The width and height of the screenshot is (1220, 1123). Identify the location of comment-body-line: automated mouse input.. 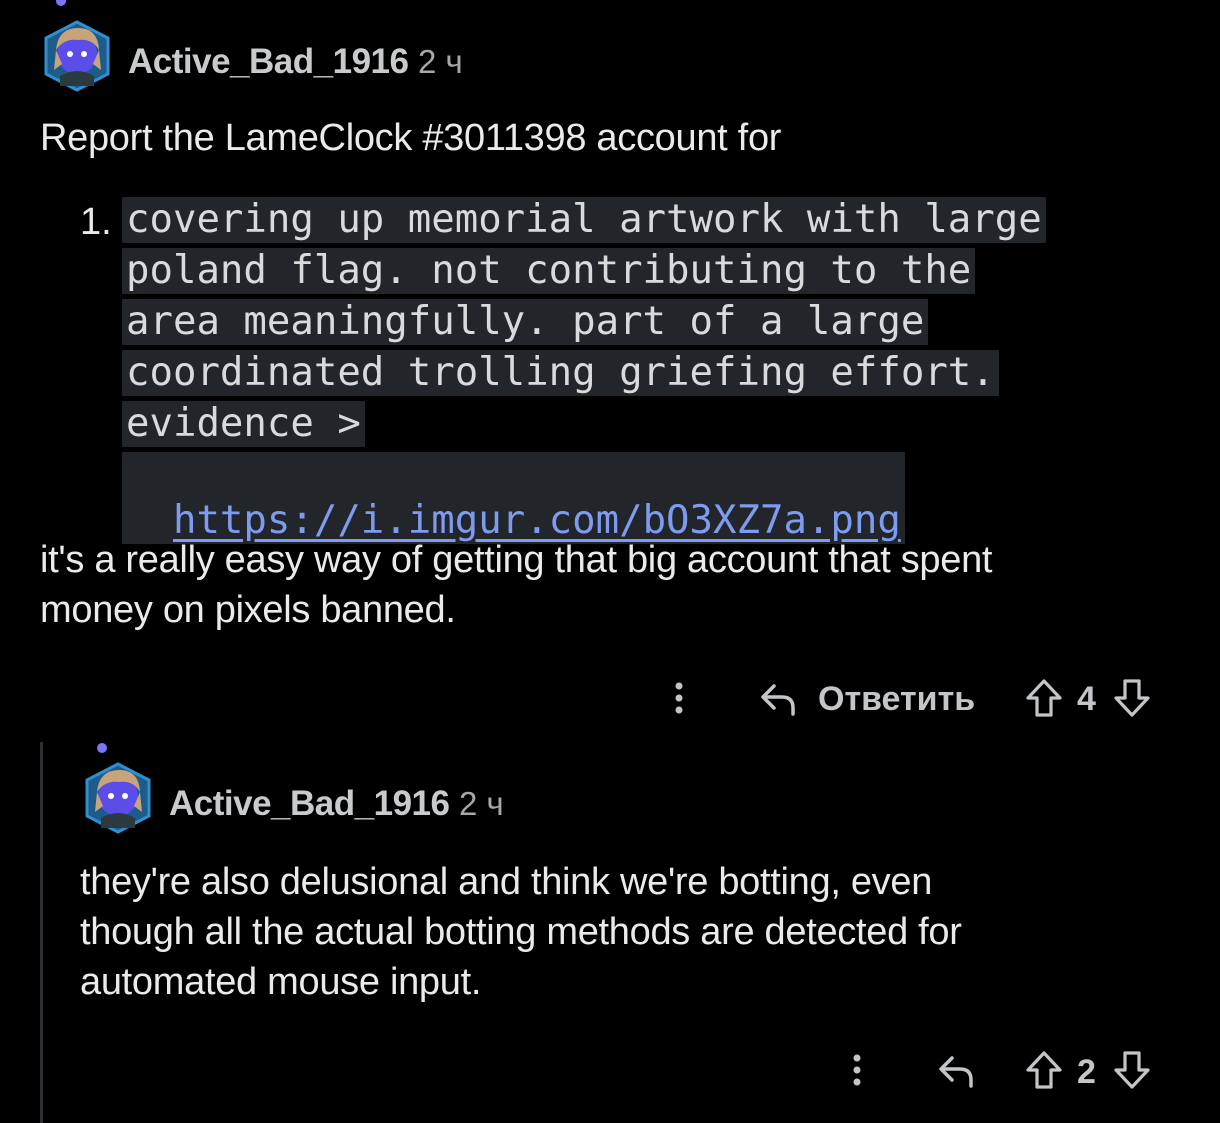
(281, 982).